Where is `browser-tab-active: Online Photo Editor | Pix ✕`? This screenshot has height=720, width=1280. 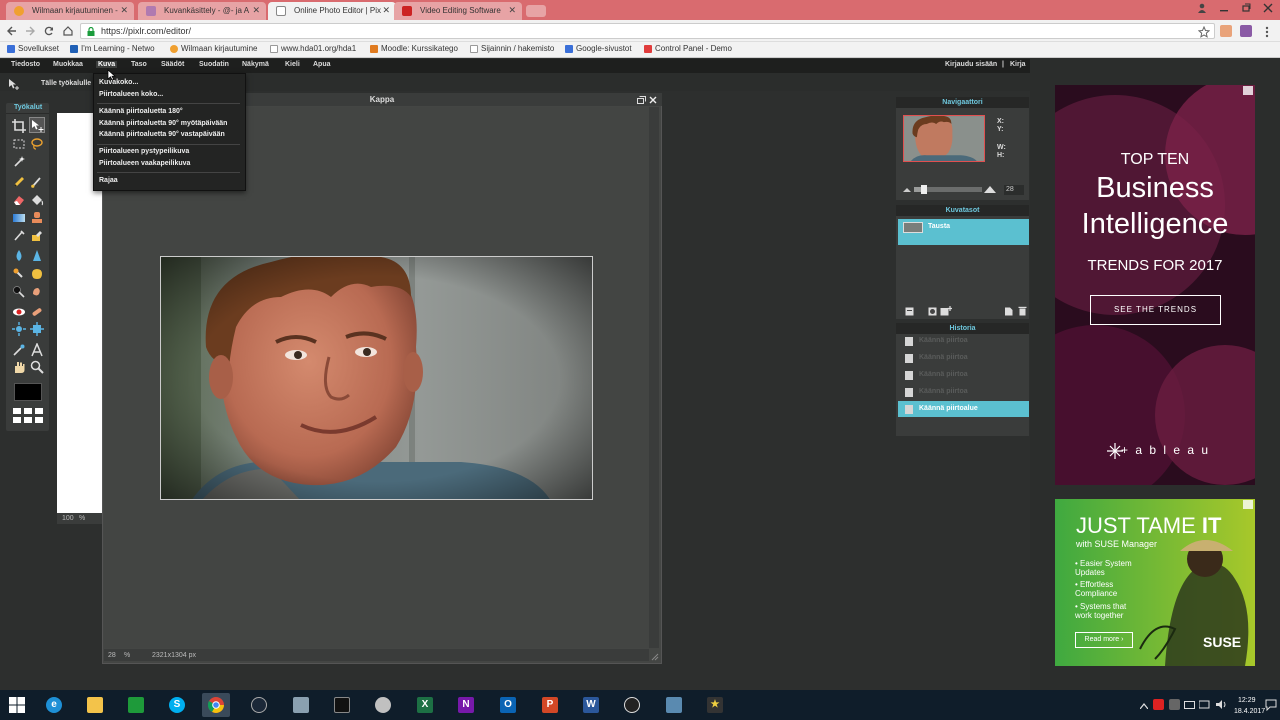 browser-tab-active: Online Photo Editor | Pix ✕ is located at coordinates (332, 11).